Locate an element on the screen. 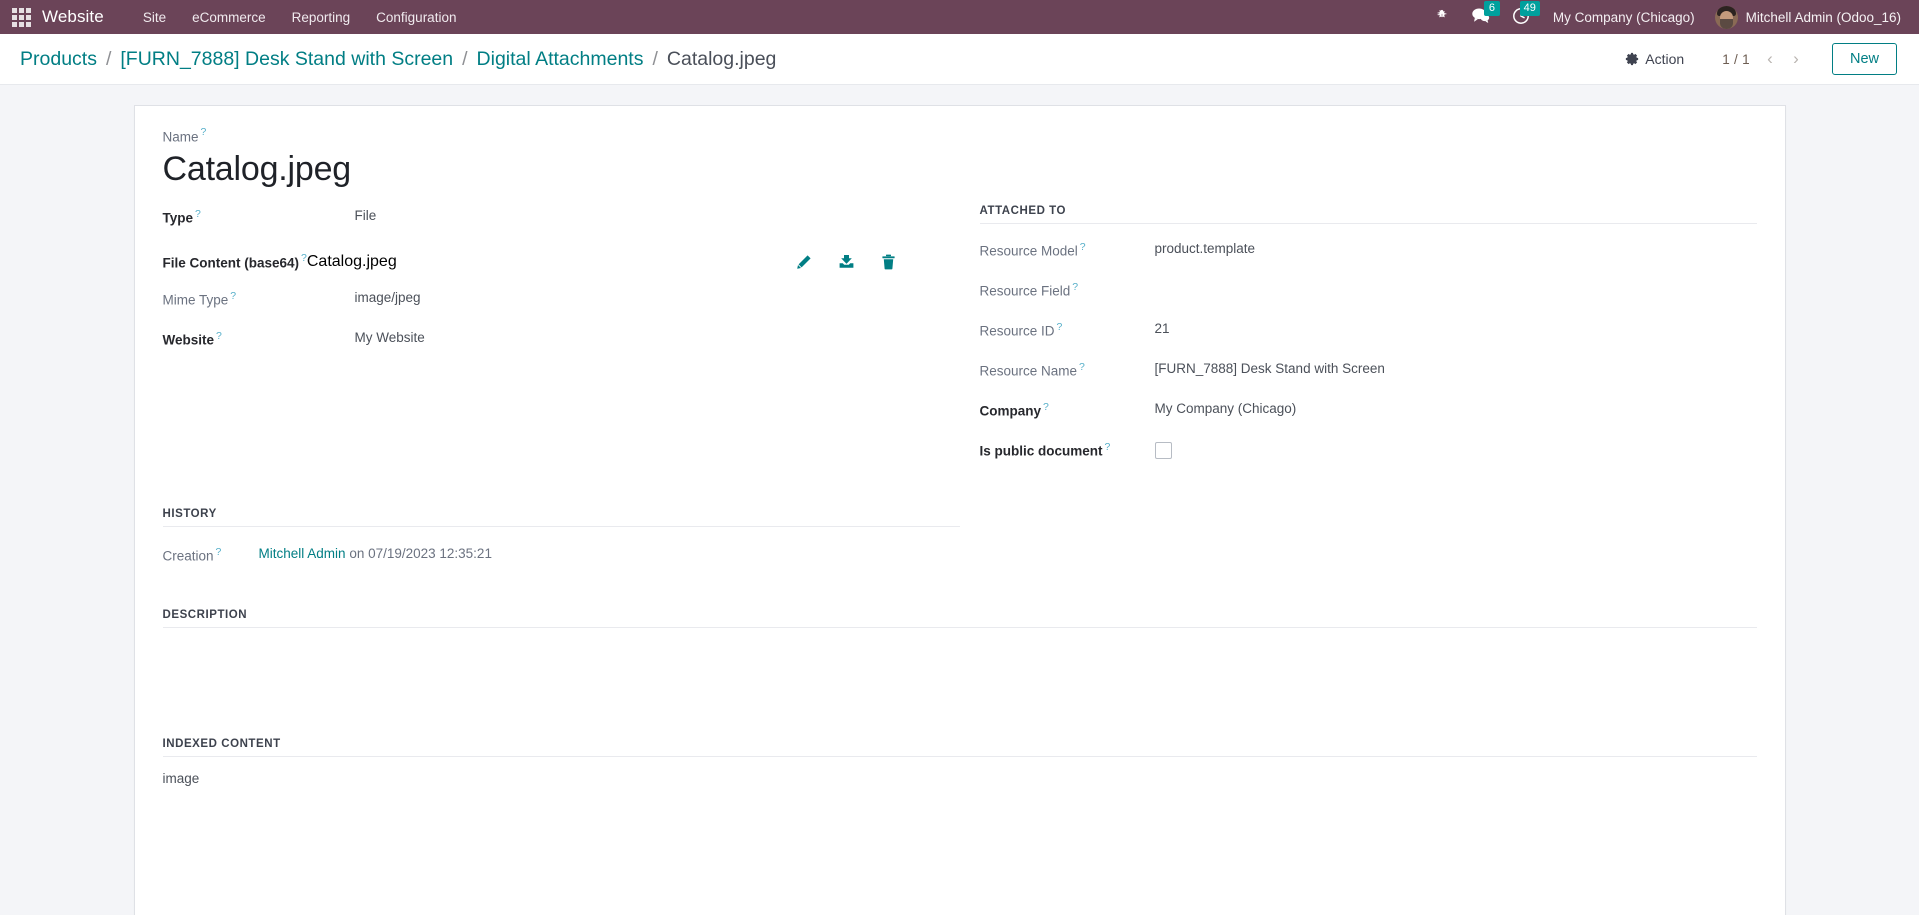  apps-grid-icon is located at coordinates (21, 17).